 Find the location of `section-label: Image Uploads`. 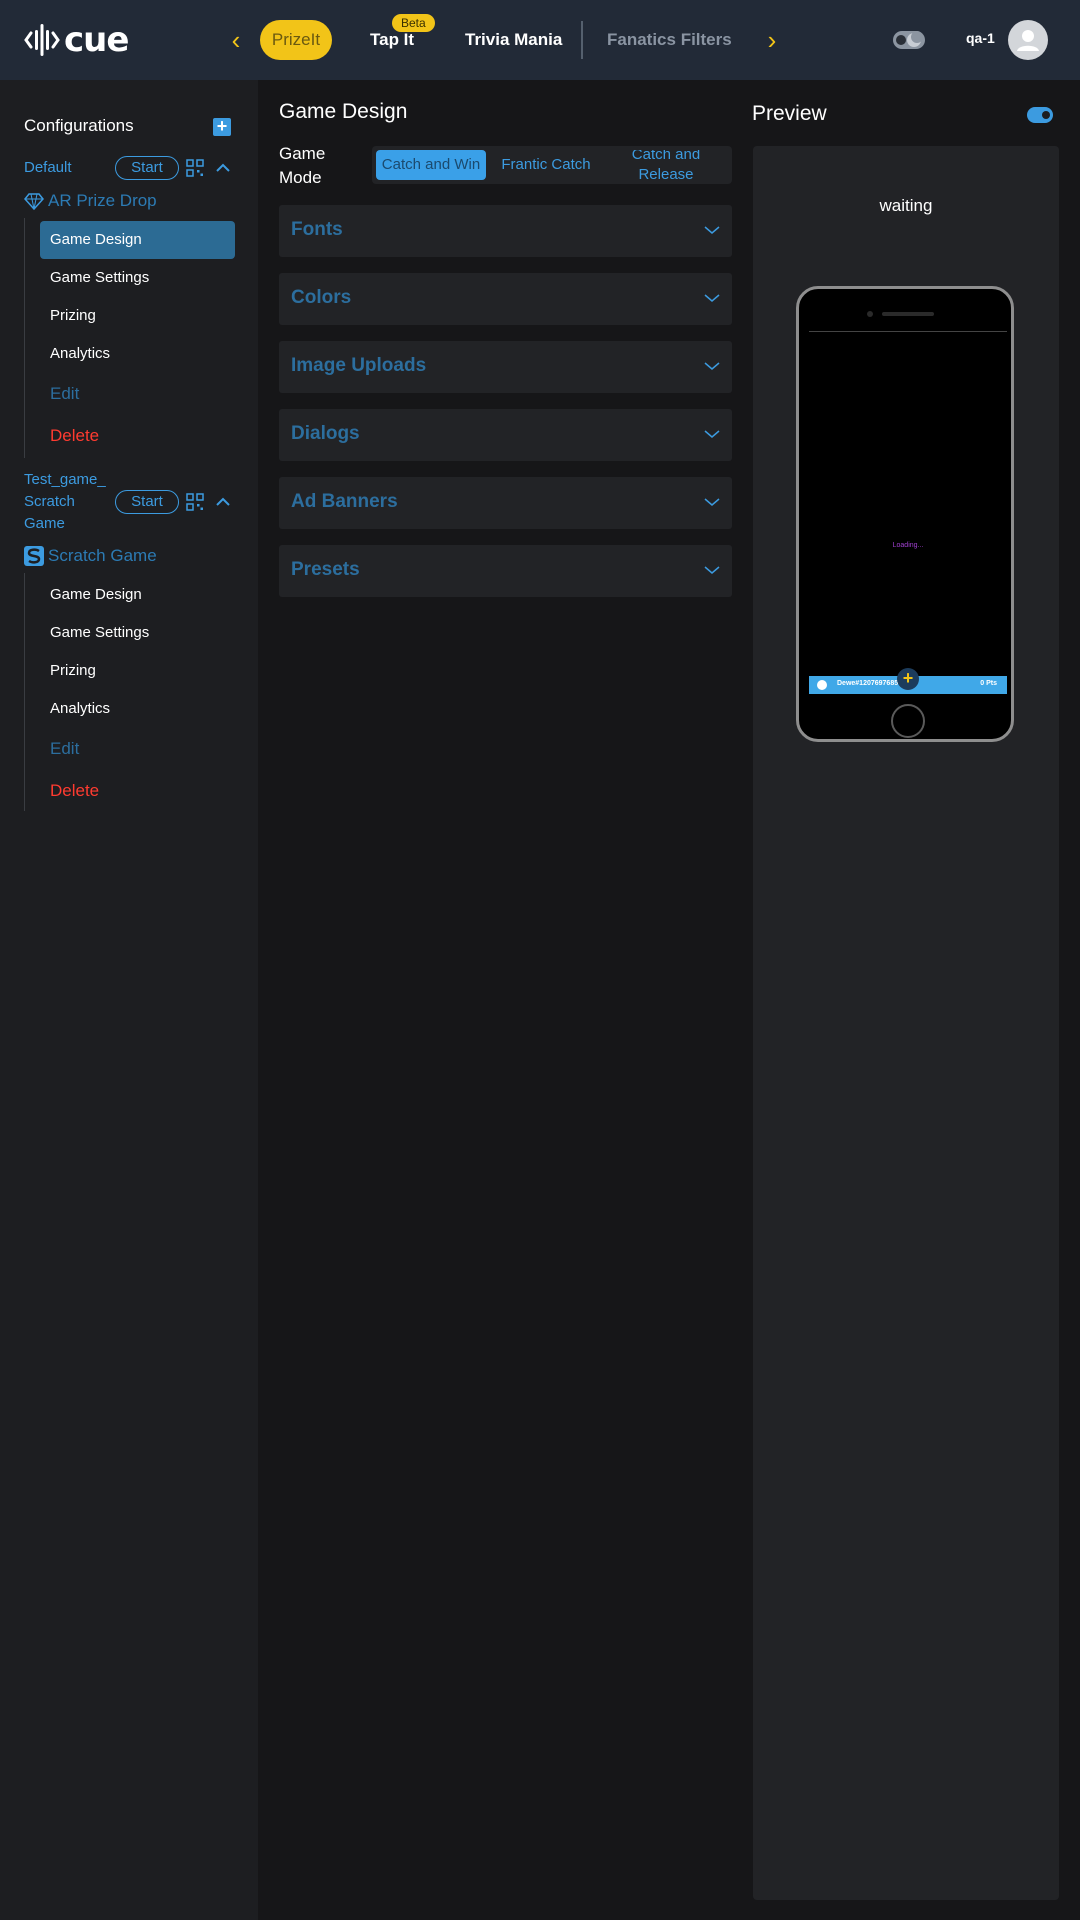

section-label: Image Uploads is located at coordinates (359, 365).